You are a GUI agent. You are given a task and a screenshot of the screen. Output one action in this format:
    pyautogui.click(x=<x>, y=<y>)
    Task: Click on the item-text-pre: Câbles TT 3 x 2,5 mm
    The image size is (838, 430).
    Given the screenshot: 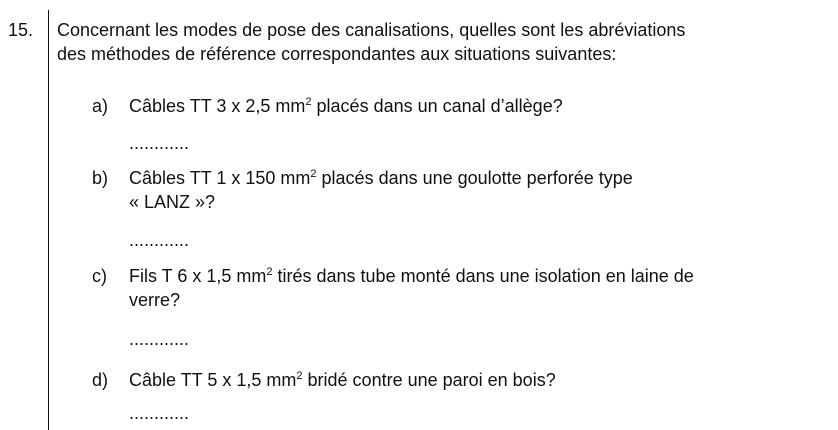 What is the action you would take?
    pyautogui.click(x=217, y=106)
    